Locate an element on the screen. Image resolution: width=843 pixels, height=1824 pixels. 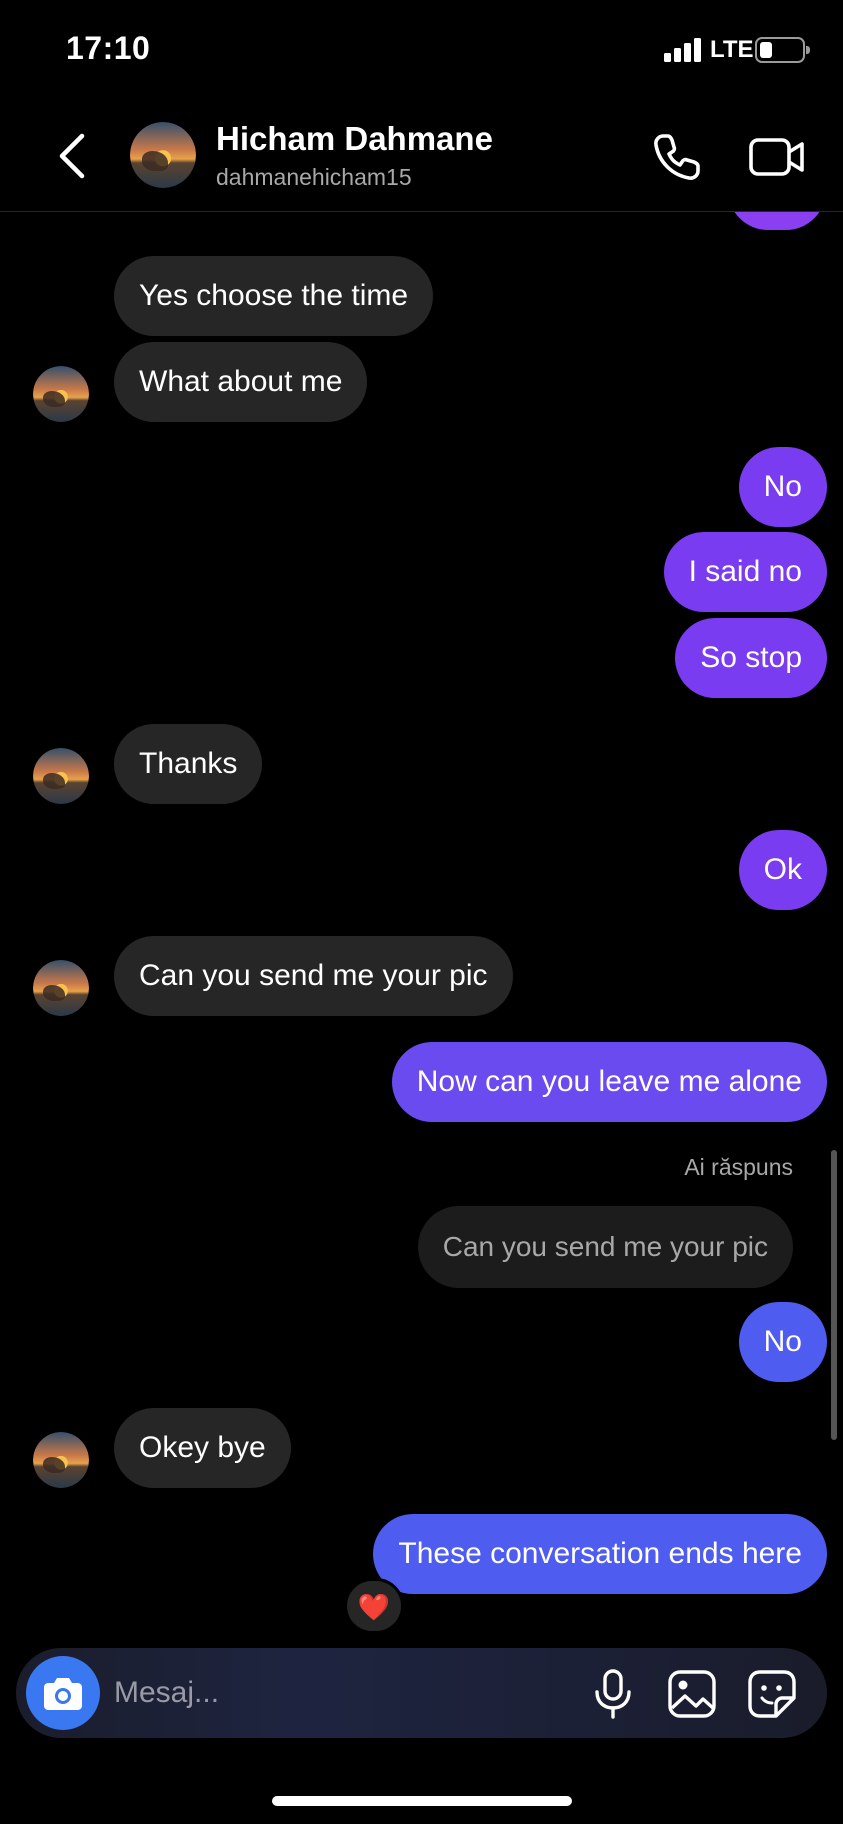
status-time: 17:10 is located at coordinates (108, 48).